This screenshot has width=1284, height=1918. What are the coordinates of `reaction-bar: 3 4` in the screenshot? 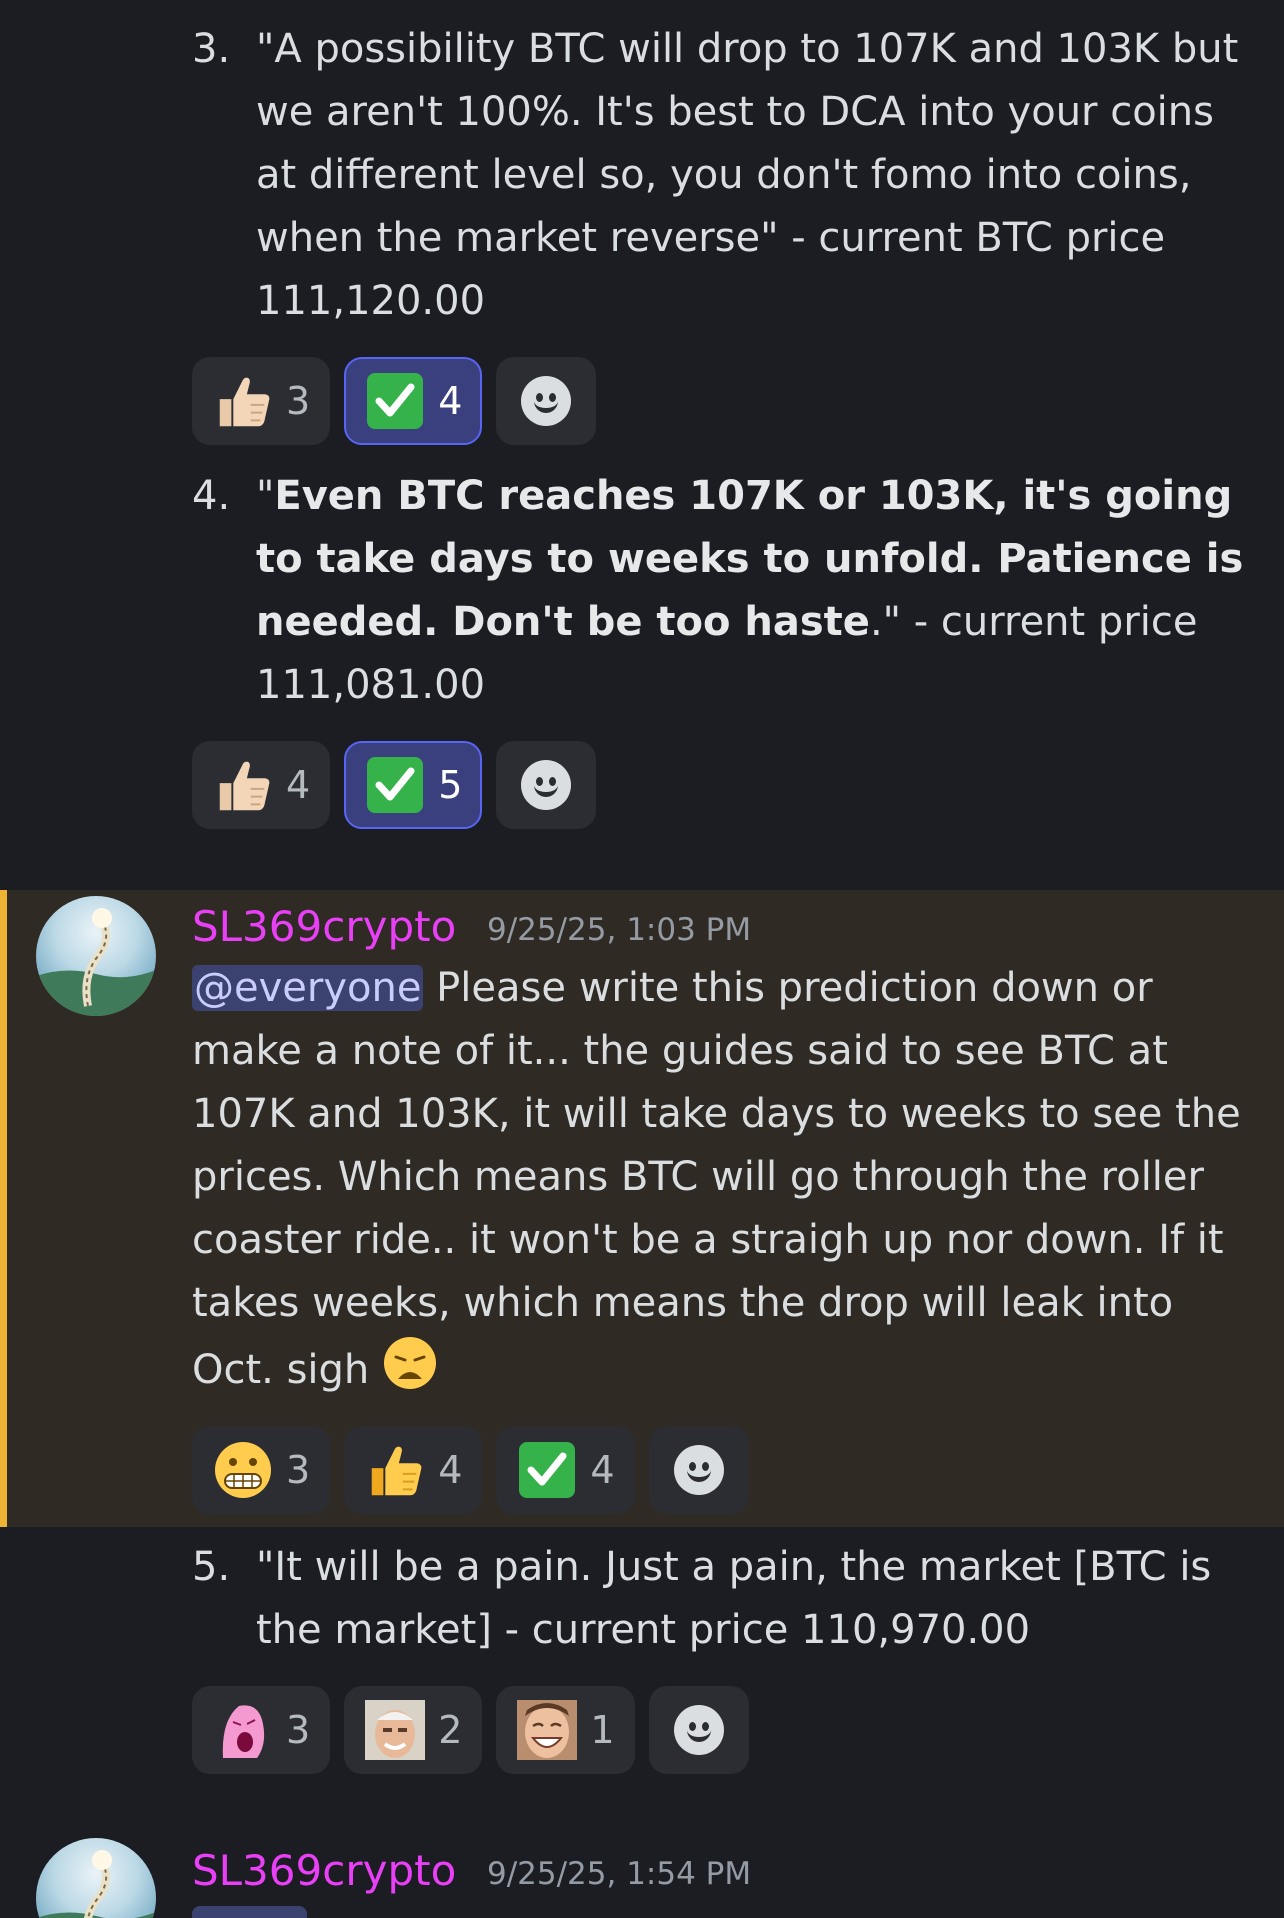 It's located at (394, 401).